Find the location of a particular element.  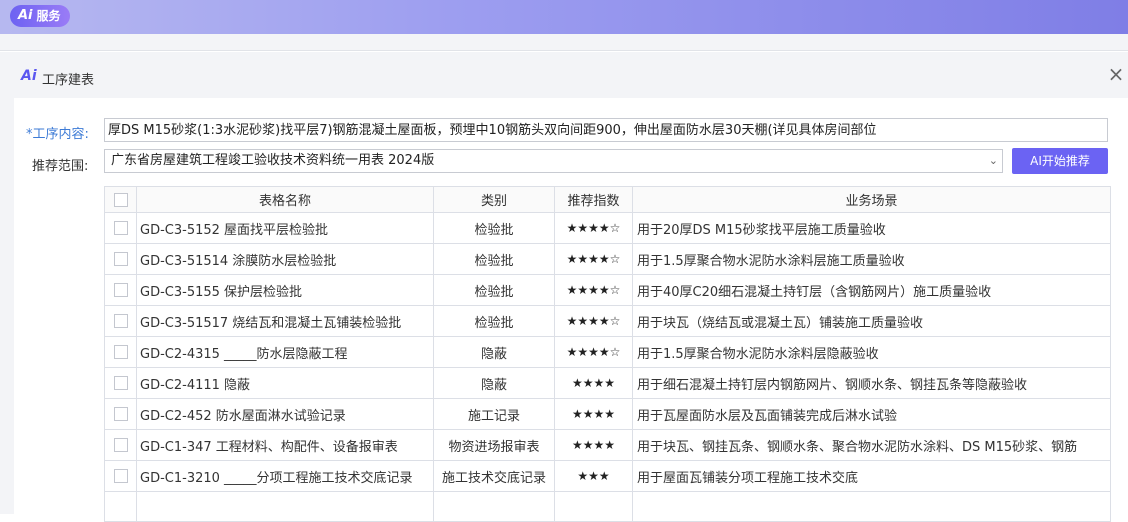

select-all-checkbox-cell is located at coordinates (120, 199).